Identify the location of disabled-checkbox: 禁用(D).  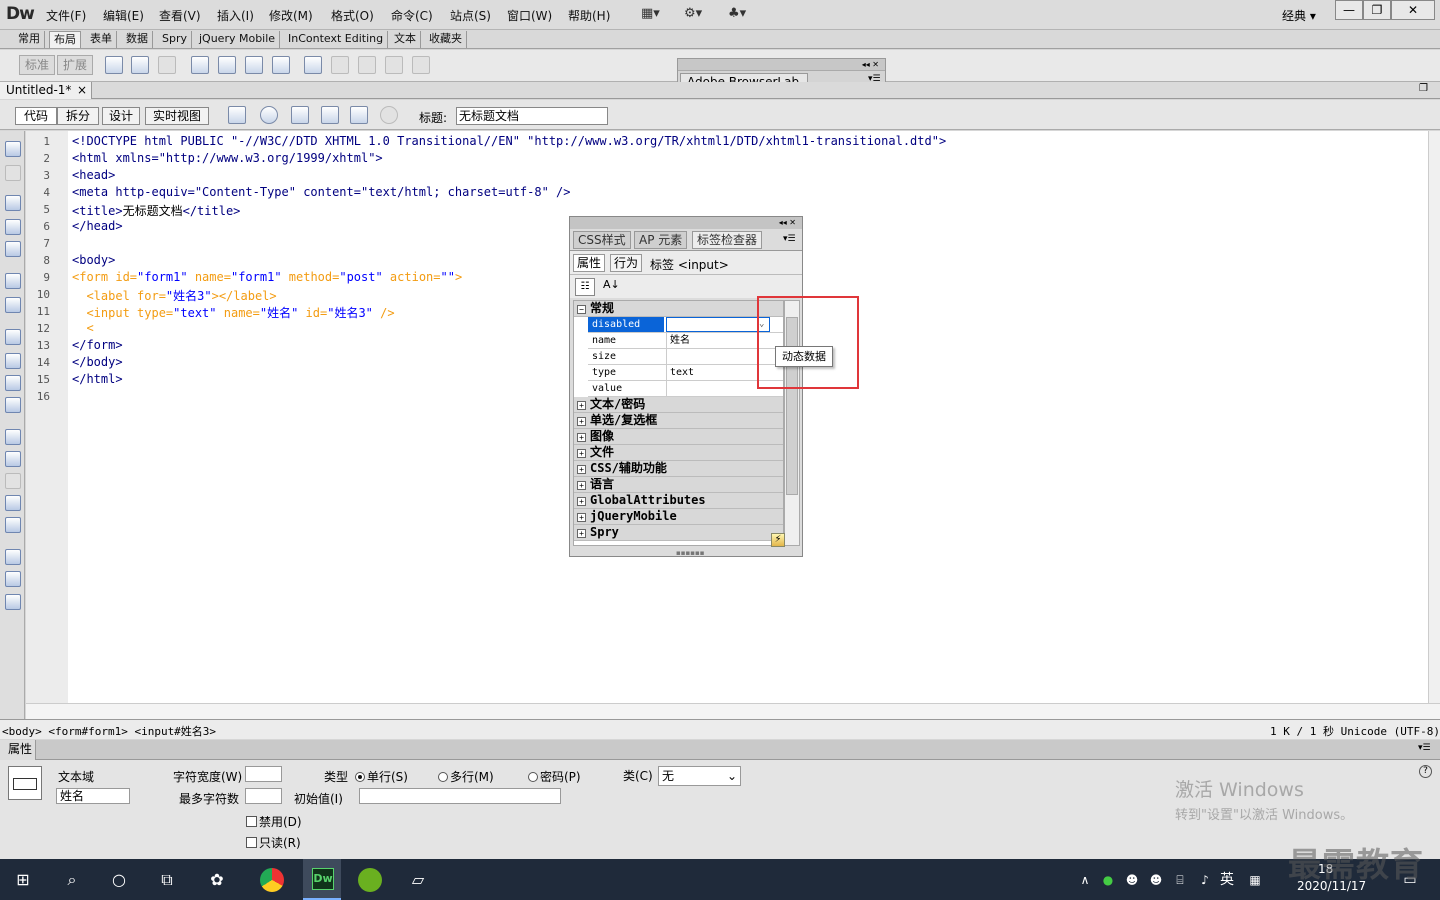
(274, 821).